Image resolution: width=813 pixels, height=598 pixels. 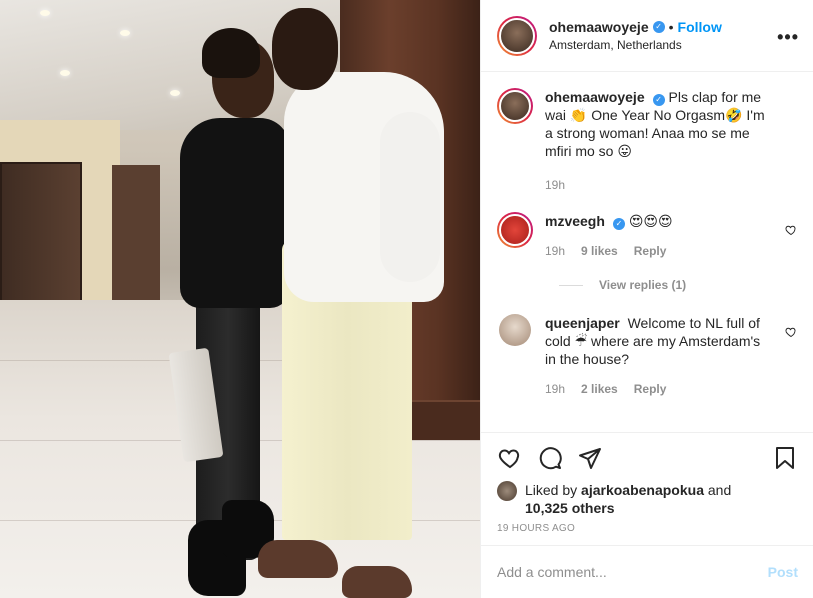 What do you see at coordinates (595, 97) in the screenshot?
I see `caption-username: ohemaawoyeje` at bounding box center [595, 97].